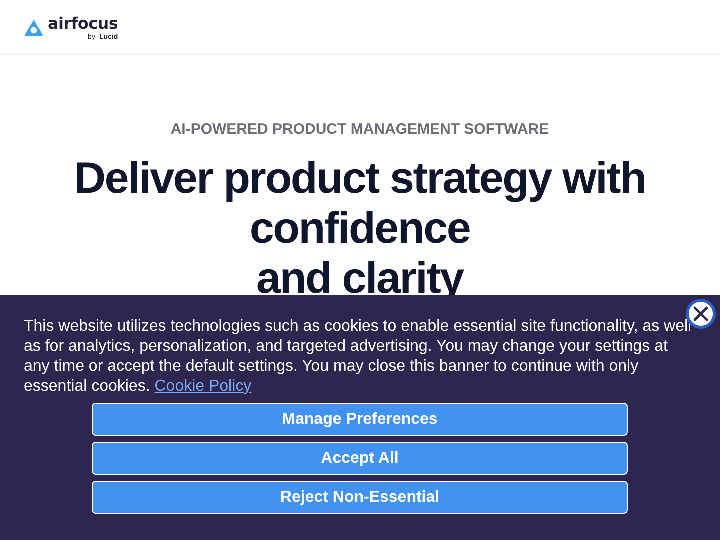 The height and width of the screenshot is (540, 720). What do you see at coordinates (360, 179) in the screenshot?
I see `hero-title-line: Deliver product strategy with` at bounding box center [360, 179].